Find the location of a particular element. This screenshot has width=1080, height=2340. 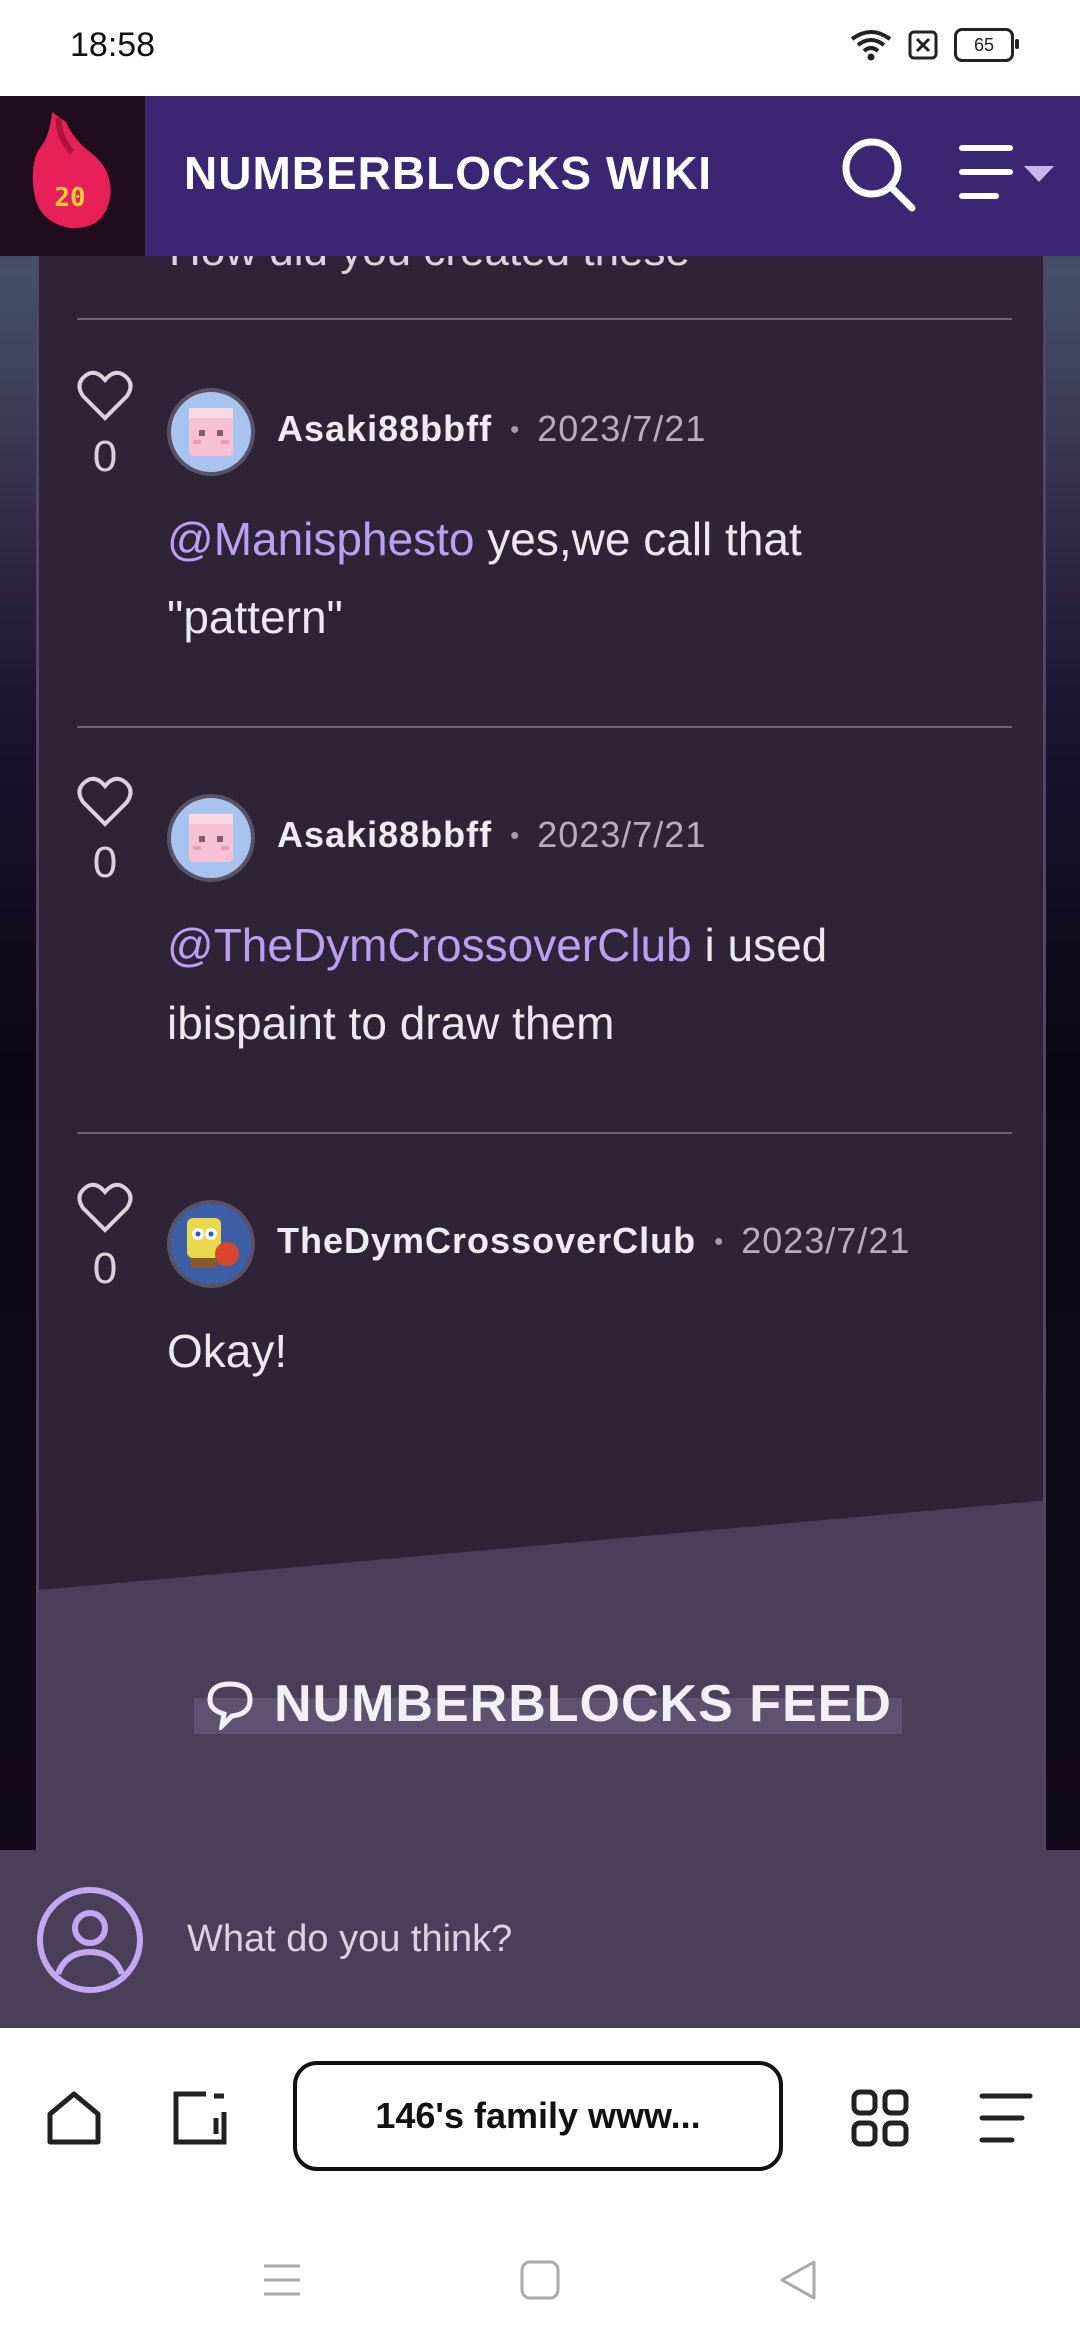

tabs-icon is located at coordinates (200, 2118).